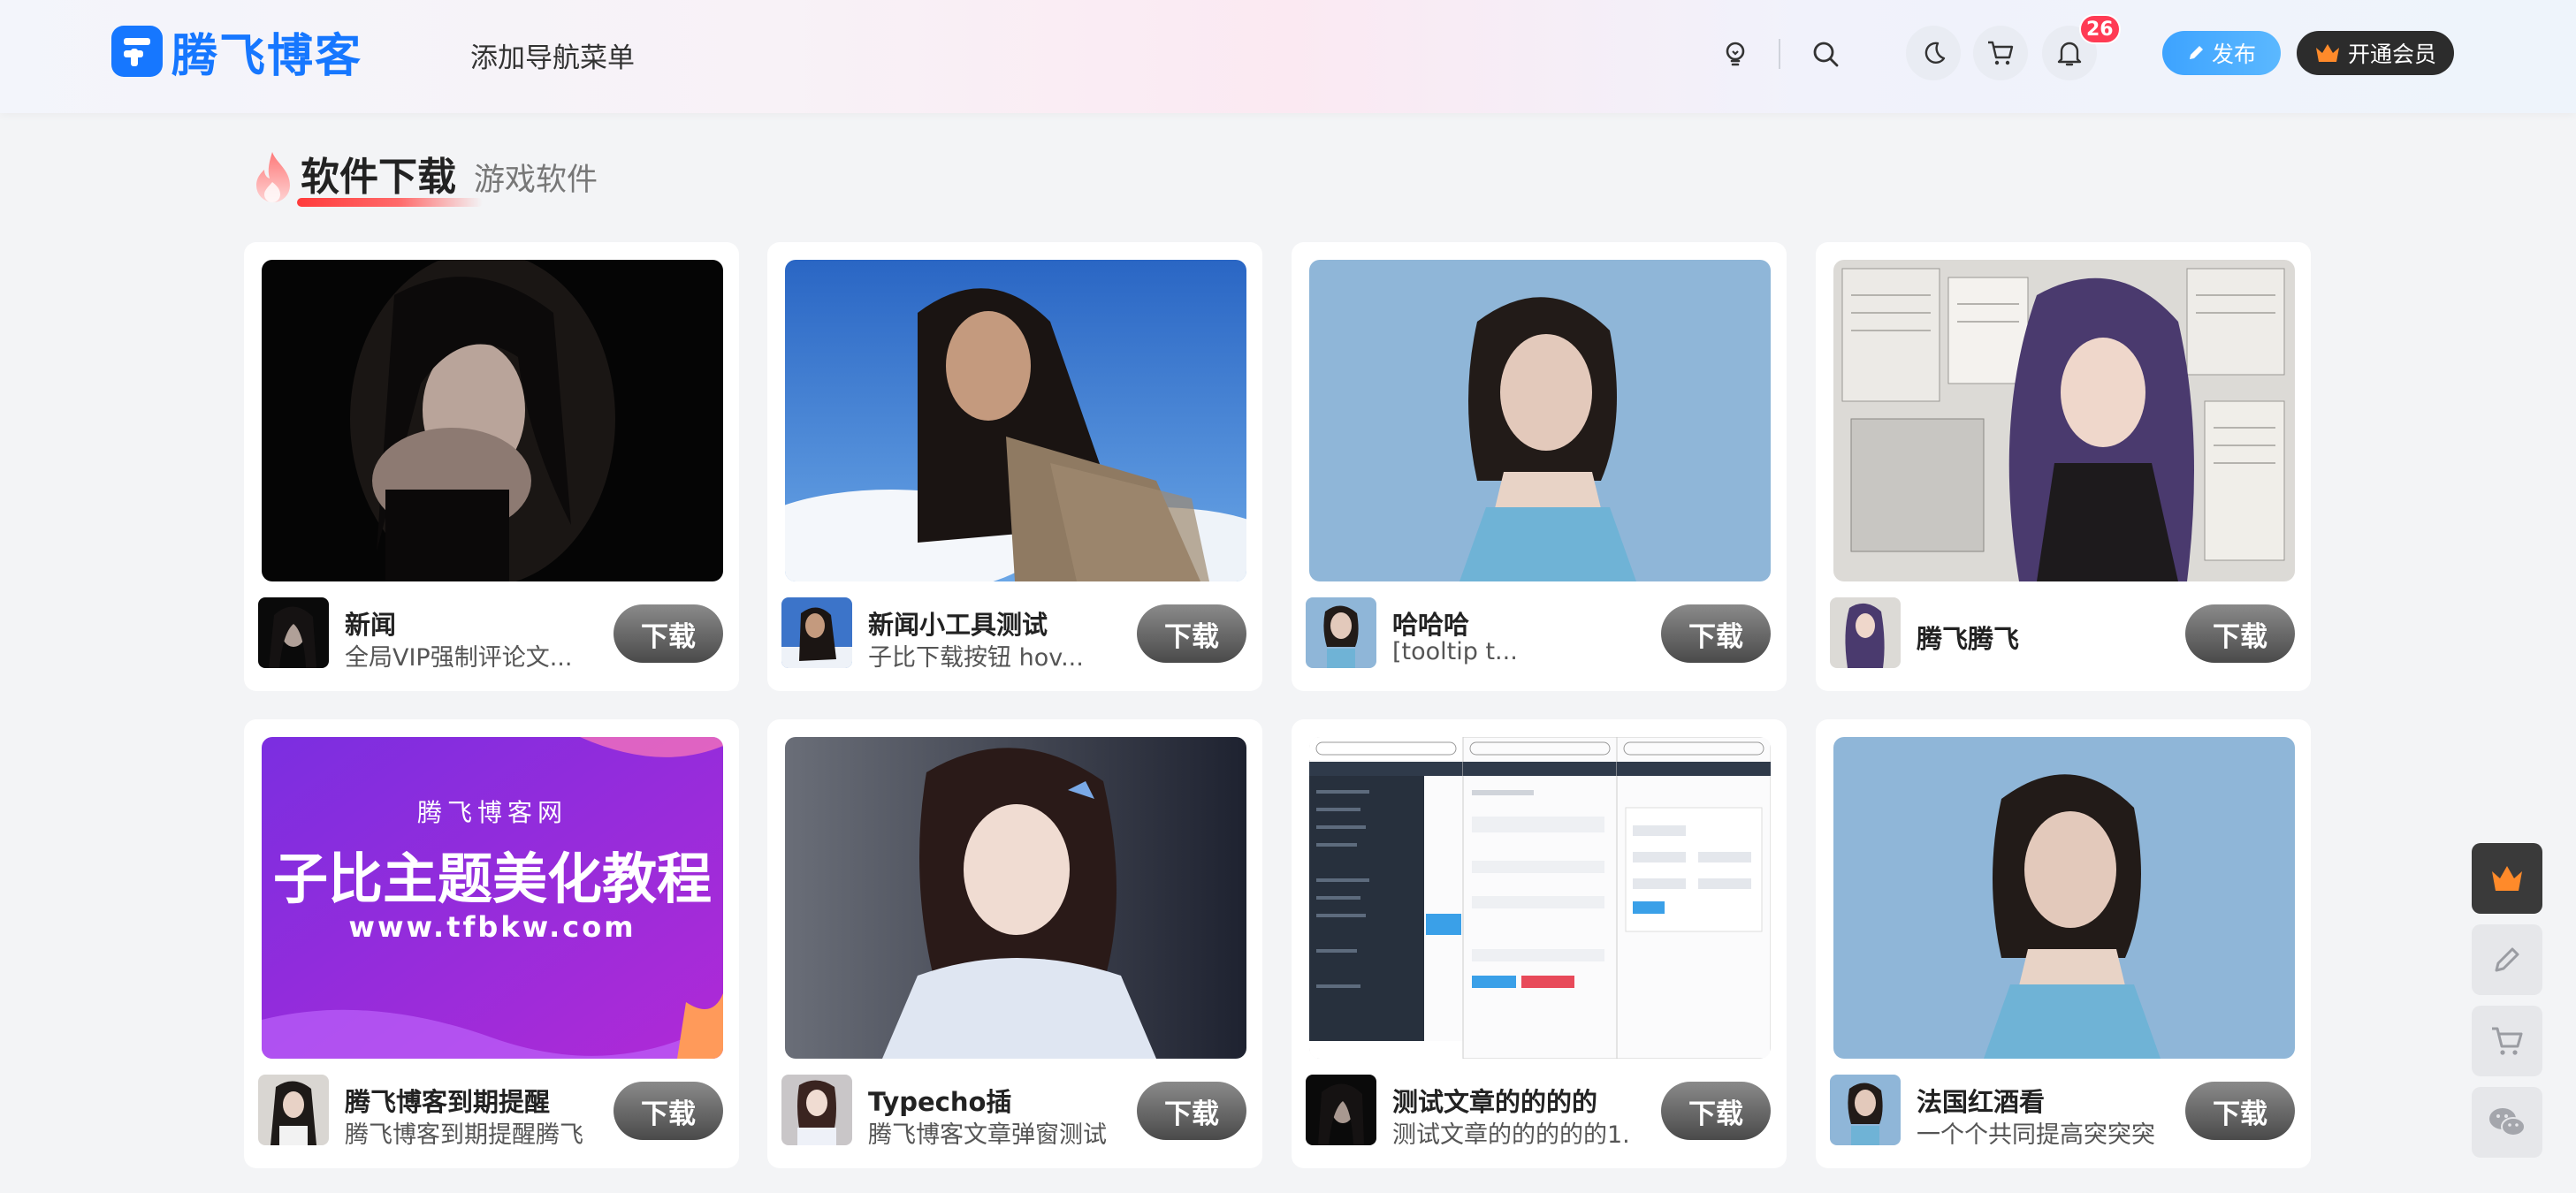 The height and width of the screenshot is (1193, 2576). What do you see at coordinates (2233, 54) in the screenshot?
I see `publish-label: 发布` at bounding box center [2233, 54].